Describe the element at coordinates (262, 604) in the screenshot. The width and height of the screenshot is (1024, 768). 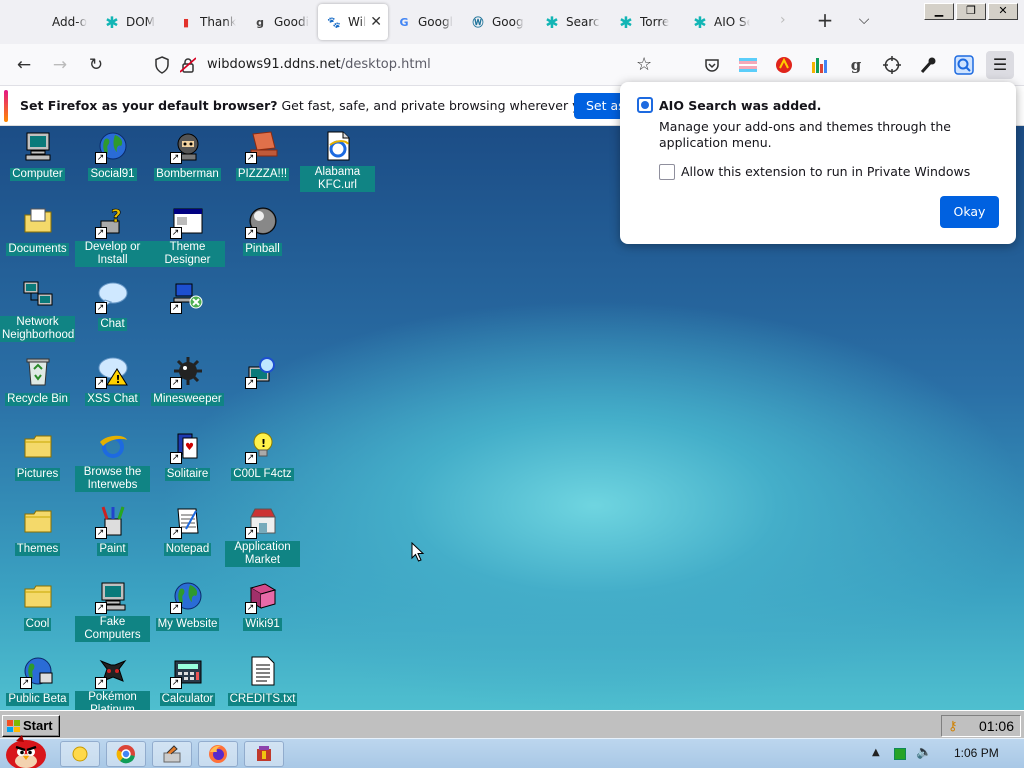
I see `desktop-icon: ↗ Wiki91` at that location.